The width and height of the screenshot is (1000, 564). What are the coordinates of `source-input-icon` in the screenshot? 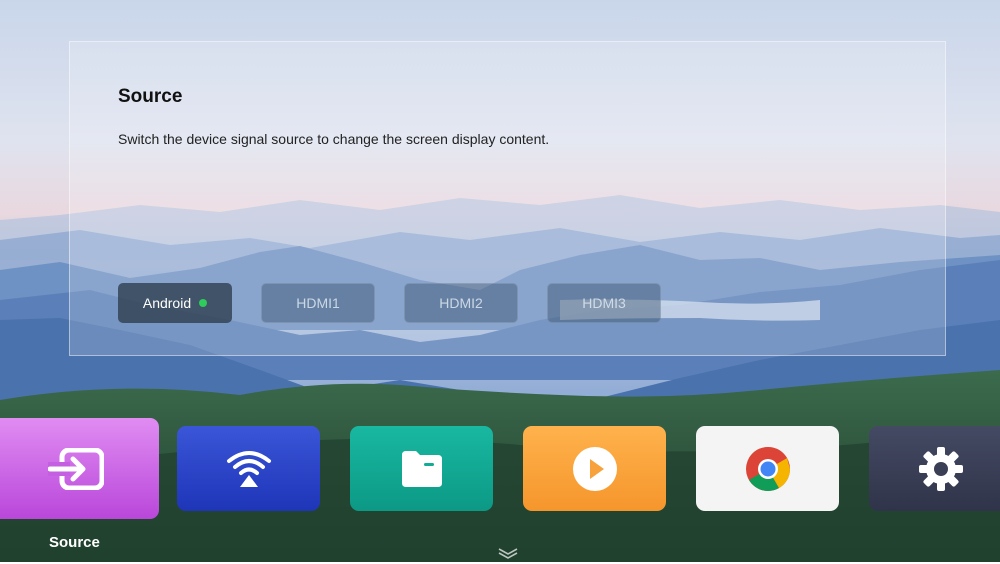 It's located at (75, 468).